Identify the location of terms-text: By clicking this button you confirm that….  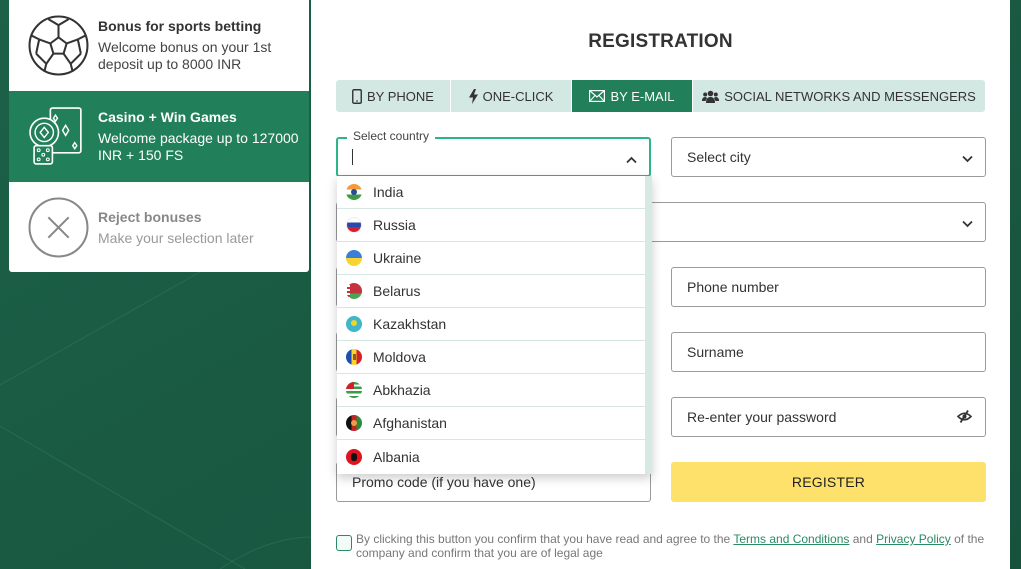
(673, 546).